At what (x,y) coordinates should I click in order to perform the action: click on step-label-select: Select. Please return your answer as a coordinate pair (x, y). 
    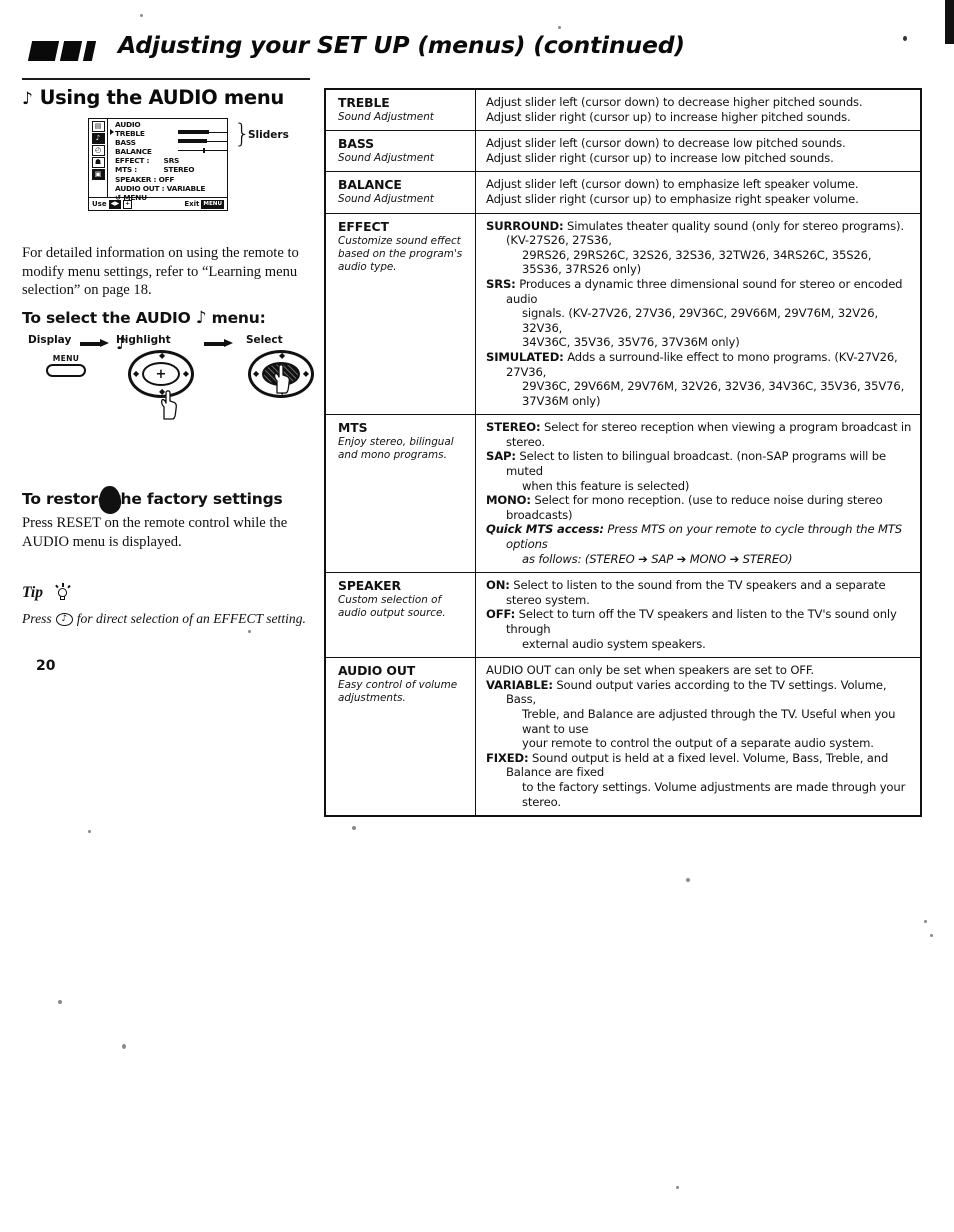
    Looking at the image, I should click on (264, 340).